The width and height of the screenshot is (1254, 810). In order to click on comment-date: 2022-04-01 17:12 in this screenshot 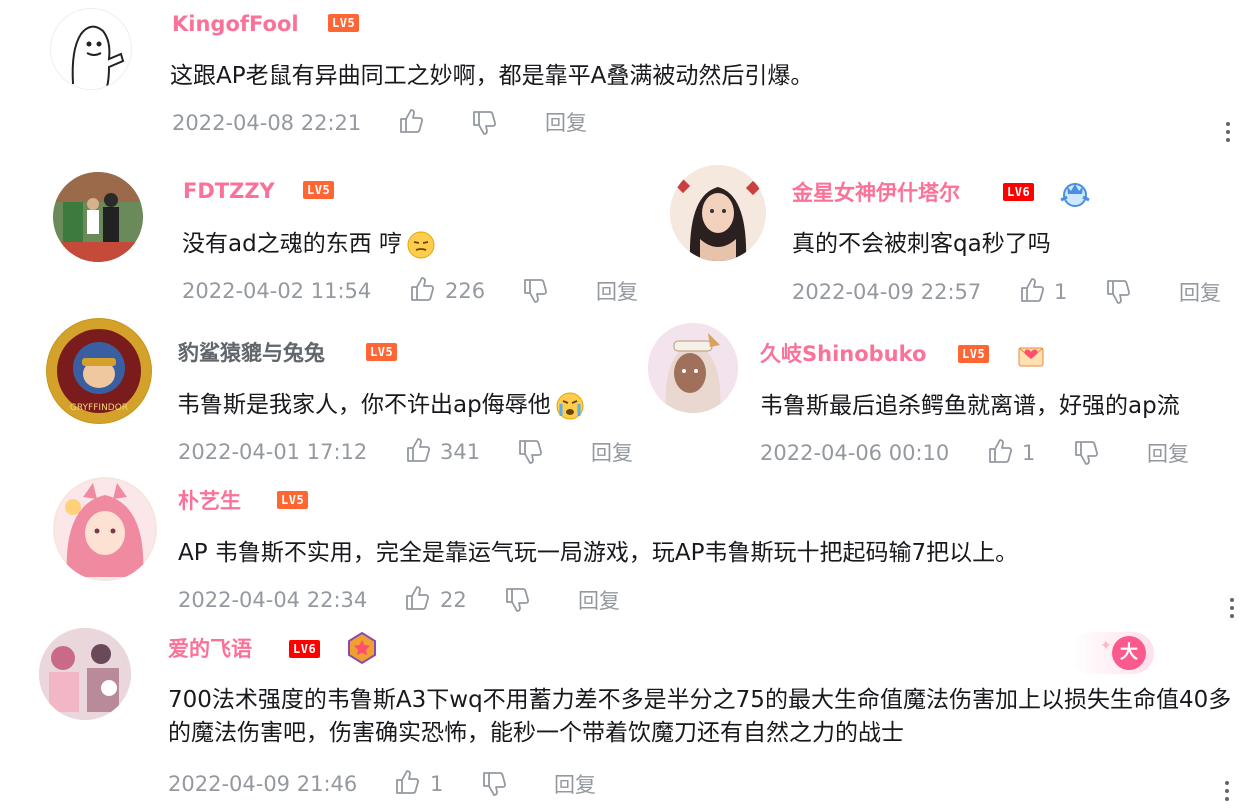, I will do `click(273, 452)`.